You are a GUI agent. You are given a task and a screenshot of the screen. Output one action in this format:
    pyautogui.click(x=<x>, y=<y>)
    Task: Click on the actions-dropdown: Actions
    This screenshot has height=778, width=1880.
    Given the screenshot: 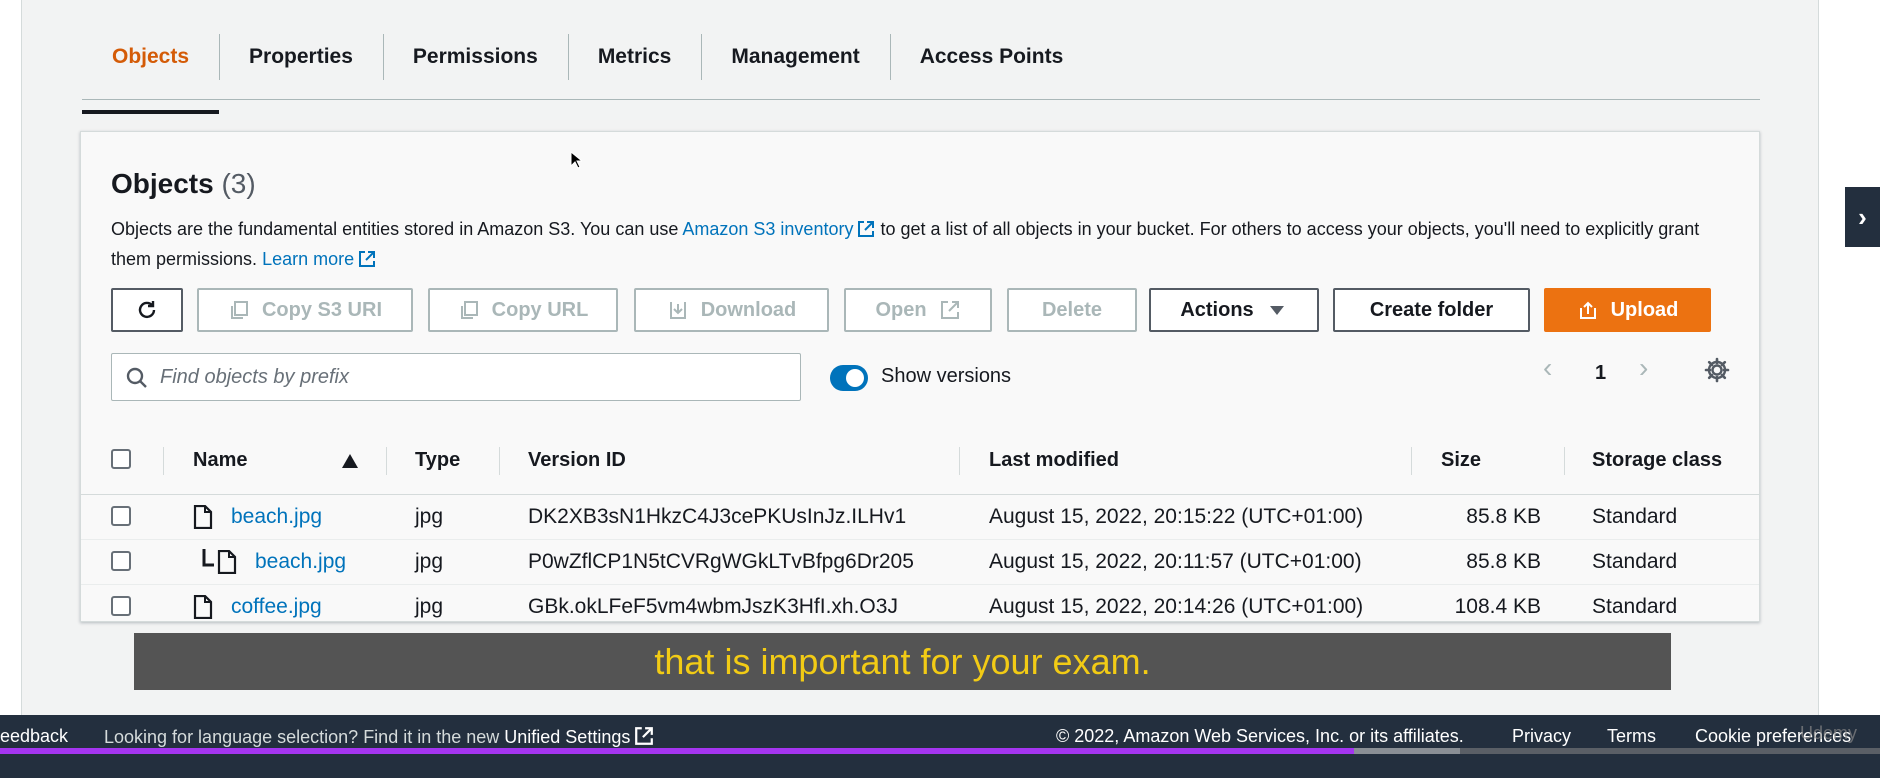 What is the action you would take?
    pyautogui.click(x=1234, y=310)
    